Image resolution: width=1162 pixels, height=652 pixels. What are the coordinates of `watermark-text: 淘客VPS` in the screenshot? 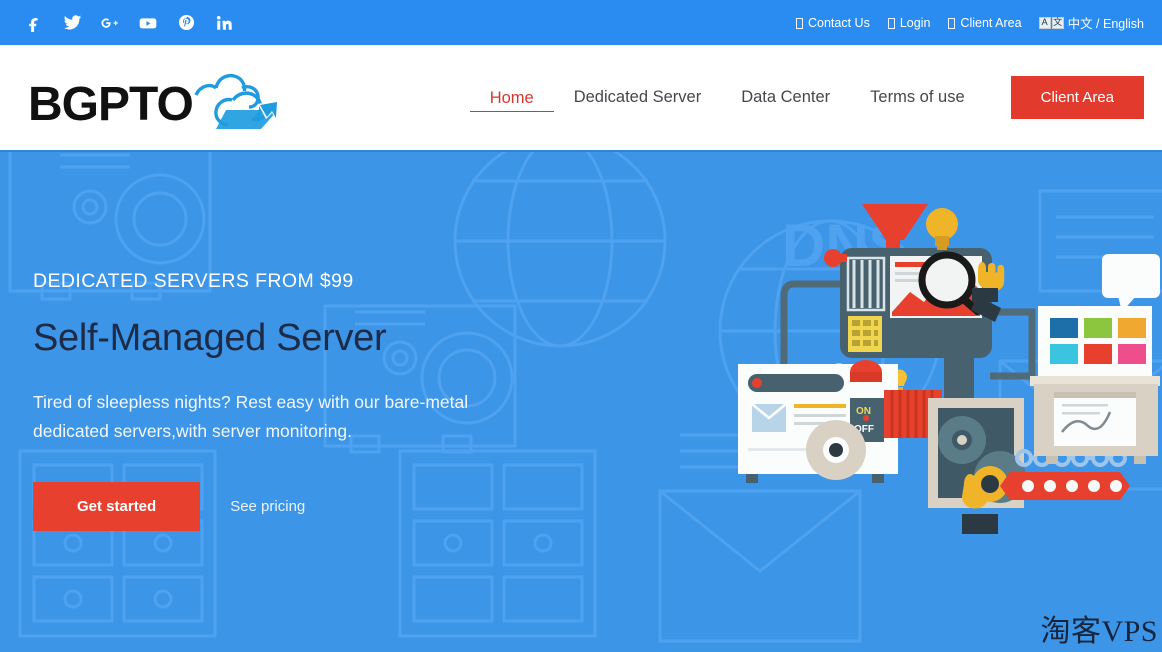 It's located at (1099, 631).